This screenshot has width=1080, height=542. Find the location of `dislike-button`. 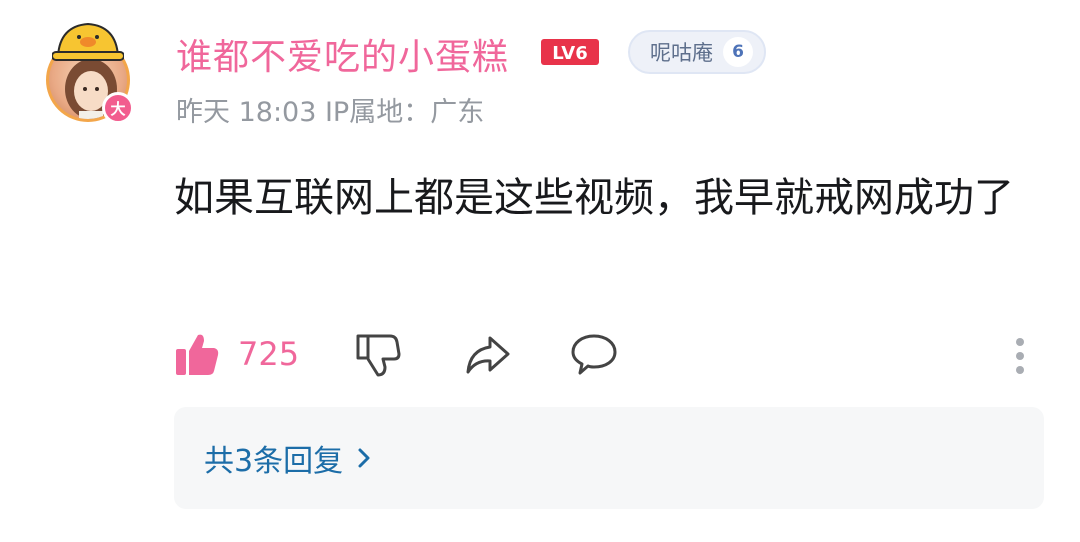

dislike-button is located at coordinates (378, 354).